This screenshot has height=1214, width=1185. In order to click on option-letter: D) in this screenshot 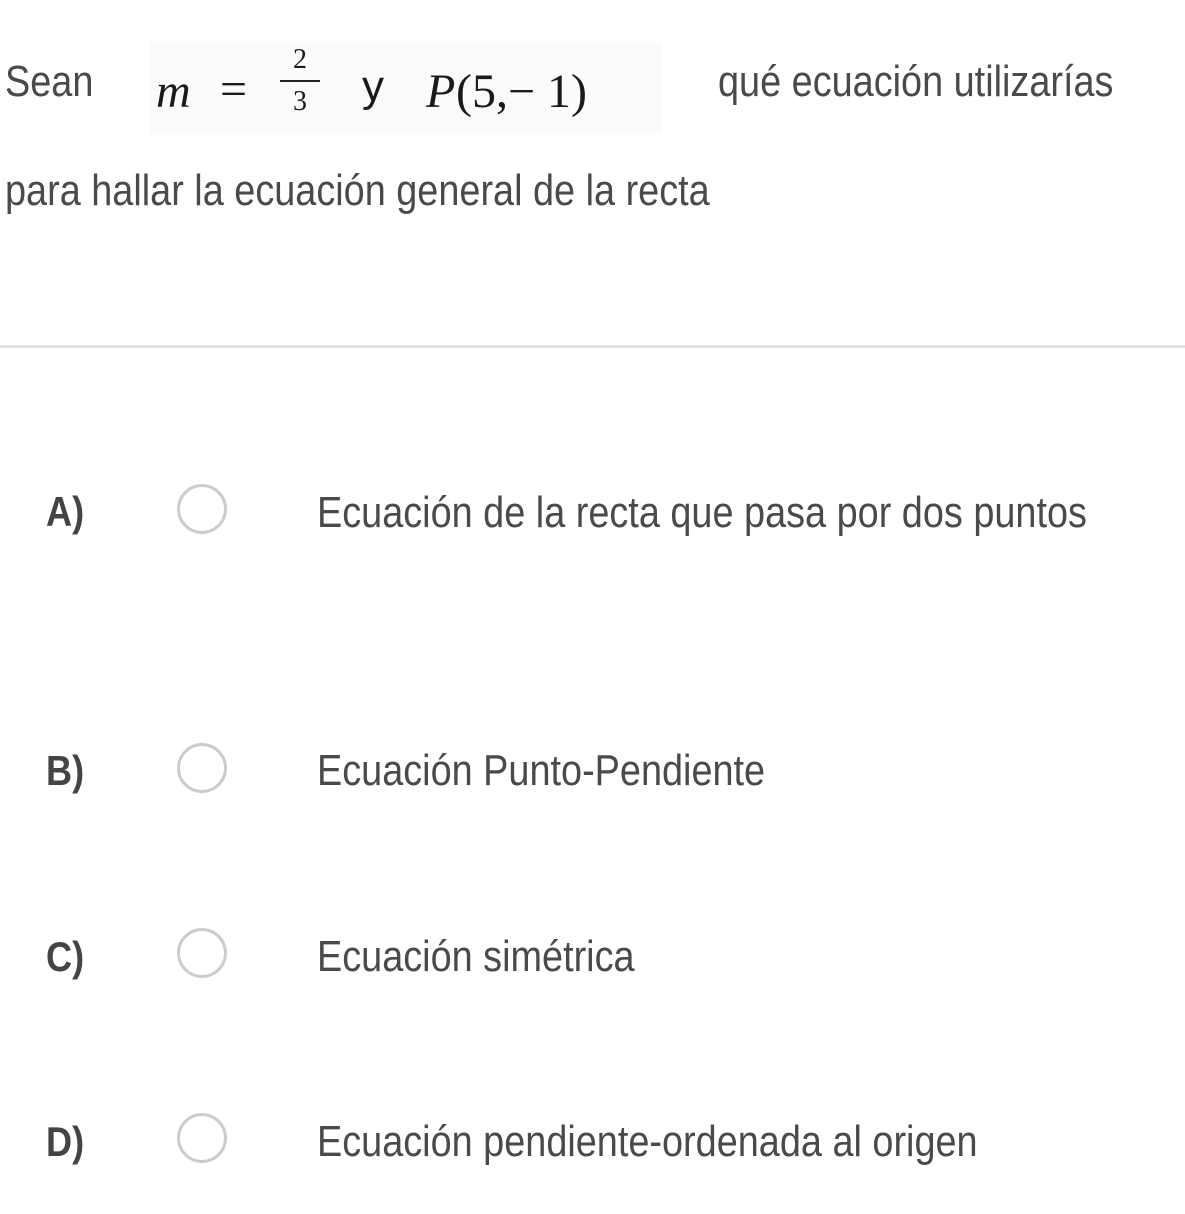, I will do `click(65, 1141)`.